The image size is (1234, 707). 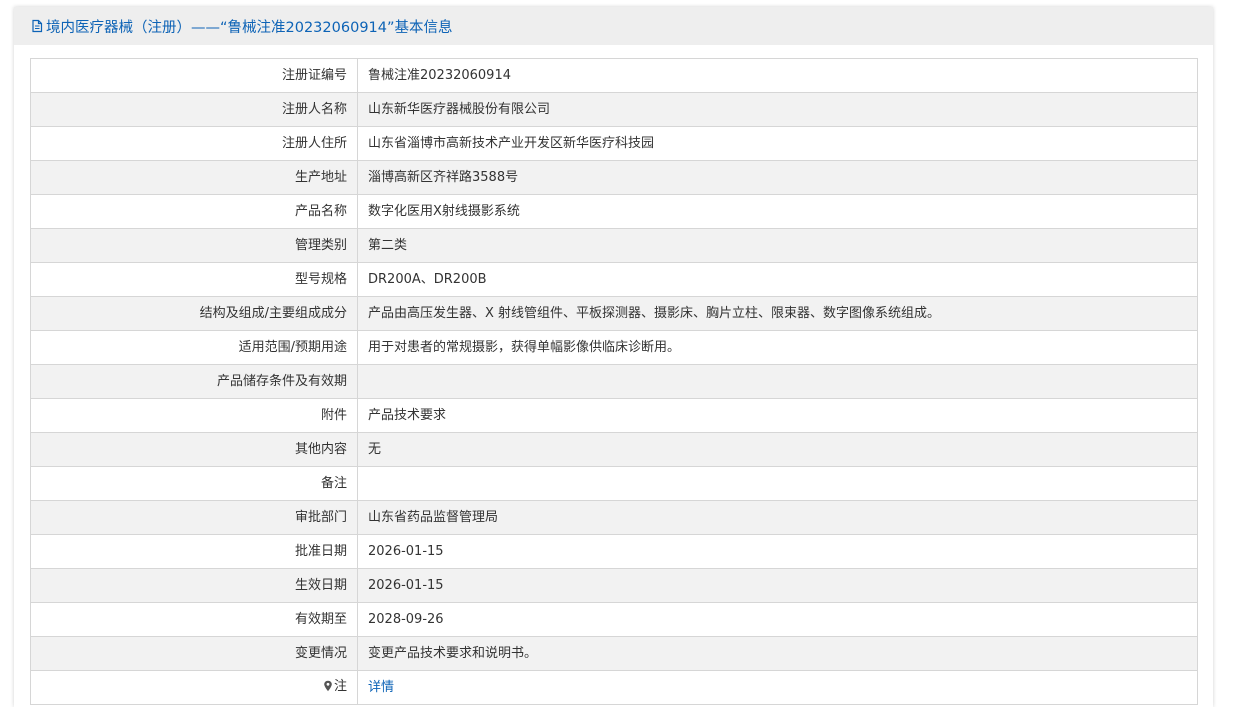 I want to click on panel-header: 境内医疗器械（注册）——“鲁械注准20232060914”基本信息, so click(x=613, y=26).